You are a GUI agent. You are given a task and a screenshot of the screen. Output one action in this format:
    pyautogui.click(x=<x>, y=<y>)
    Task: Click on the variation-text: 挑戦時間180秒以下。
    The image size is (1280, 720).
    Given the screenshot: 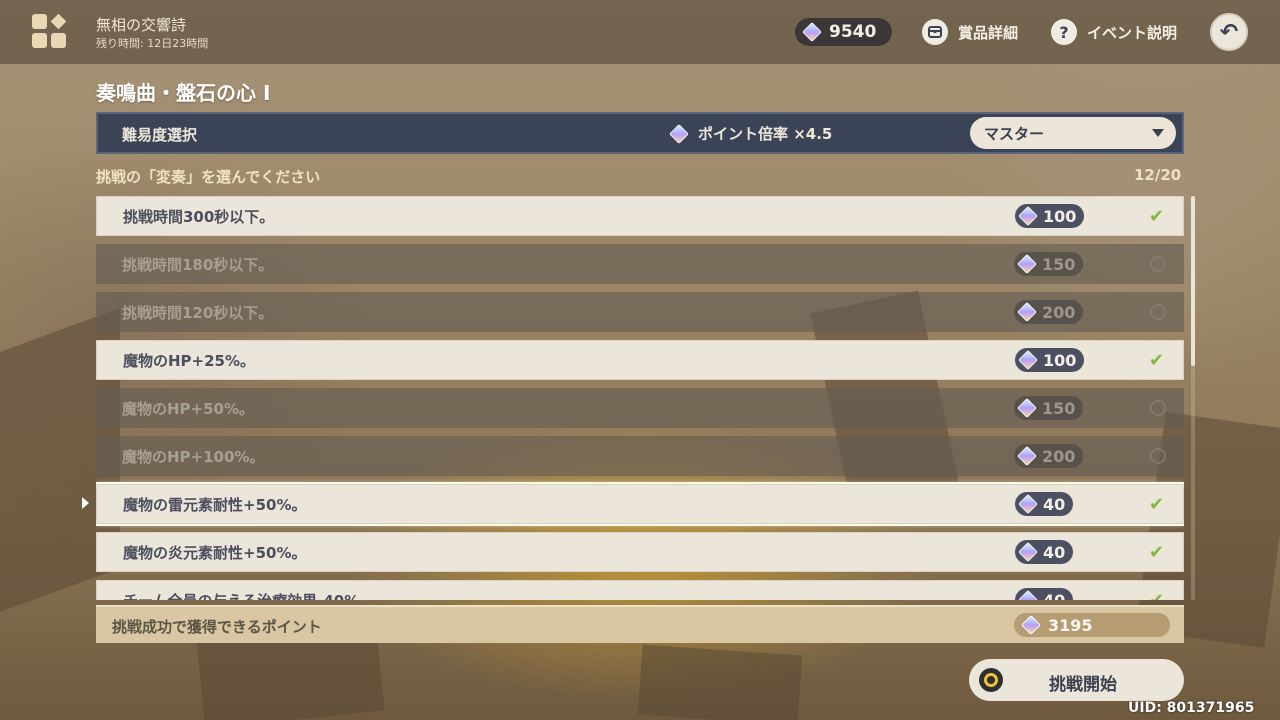 What is the action you would take?
    pyautogui.click(x=198, y=264)
    